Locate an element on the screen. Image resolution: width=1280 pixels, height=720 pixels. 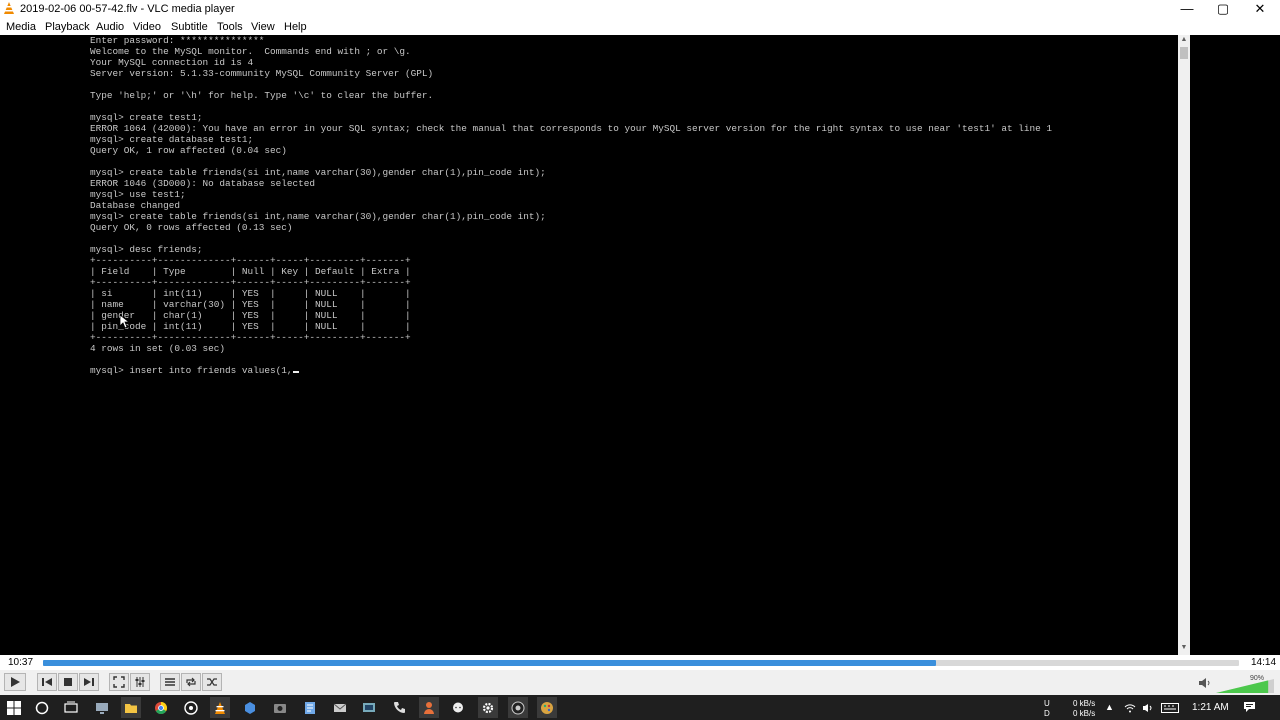
play-button is located at coordinates (15, 682).